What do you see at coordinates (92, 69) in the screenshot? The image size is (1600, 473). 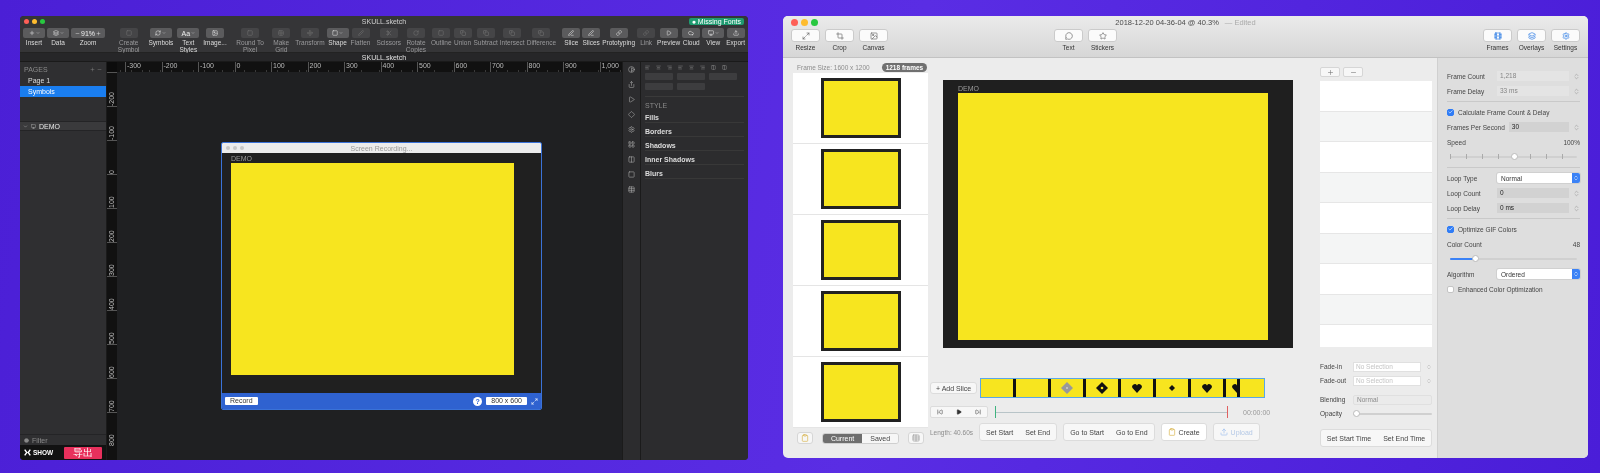 I see `add-icon` at bounding box center [92, 69].